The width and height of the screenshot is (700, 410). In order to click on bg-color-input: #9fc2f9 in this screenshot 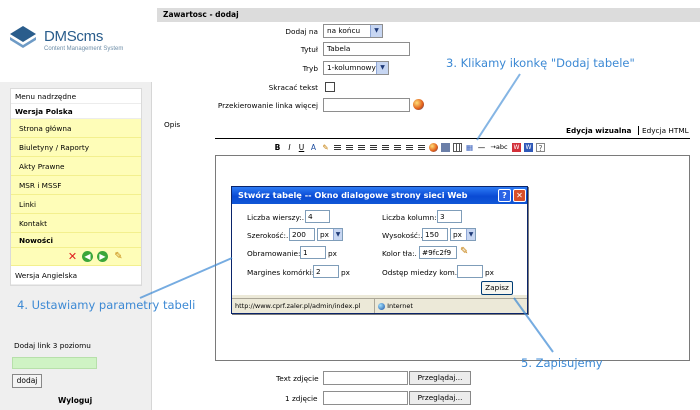, I will do `click(438, 252)`.